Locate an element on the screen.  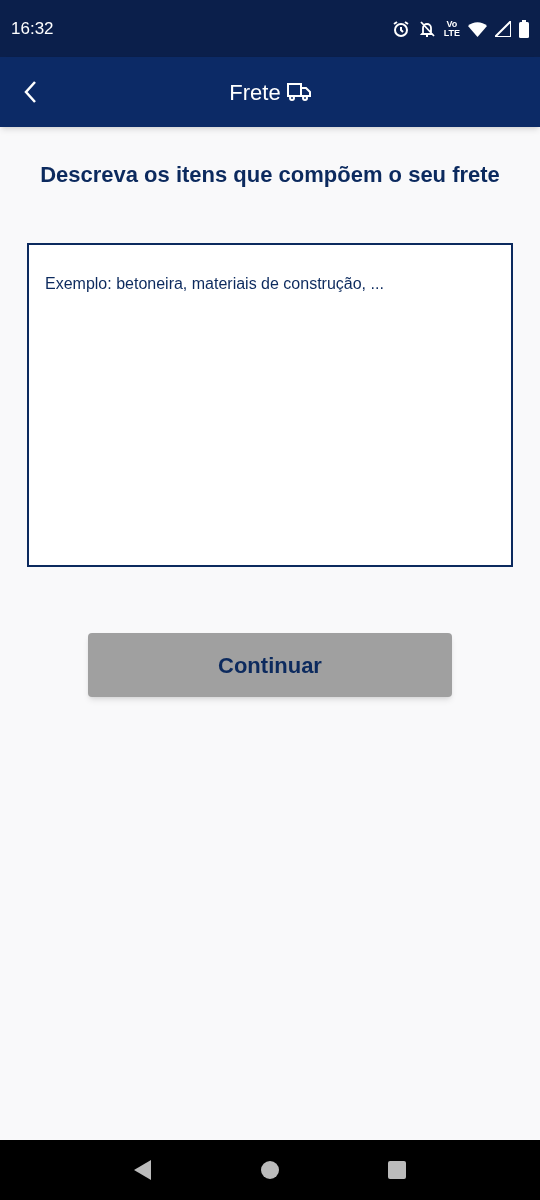
back-nav-icon is located at coordinates (143, 1170).